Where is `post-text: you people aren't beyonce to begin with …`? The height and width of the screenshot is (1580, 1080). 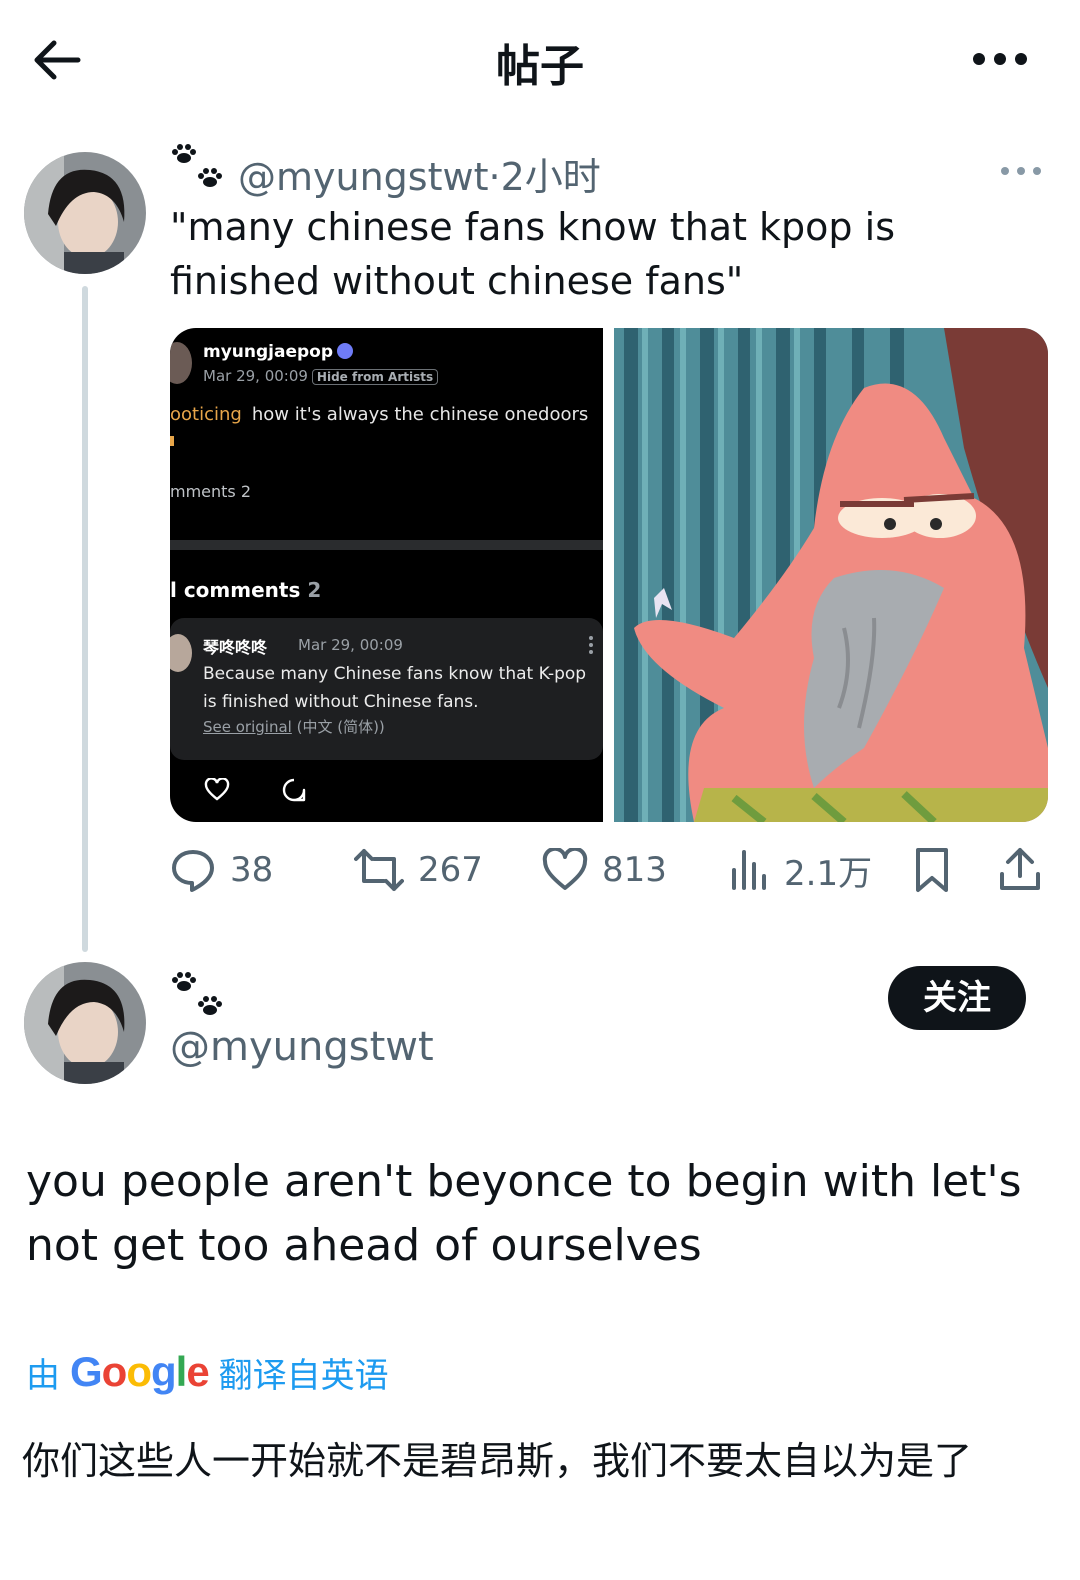 post-text: you people aren't beyonce to begin with … is located at coordinates (524, 1213).